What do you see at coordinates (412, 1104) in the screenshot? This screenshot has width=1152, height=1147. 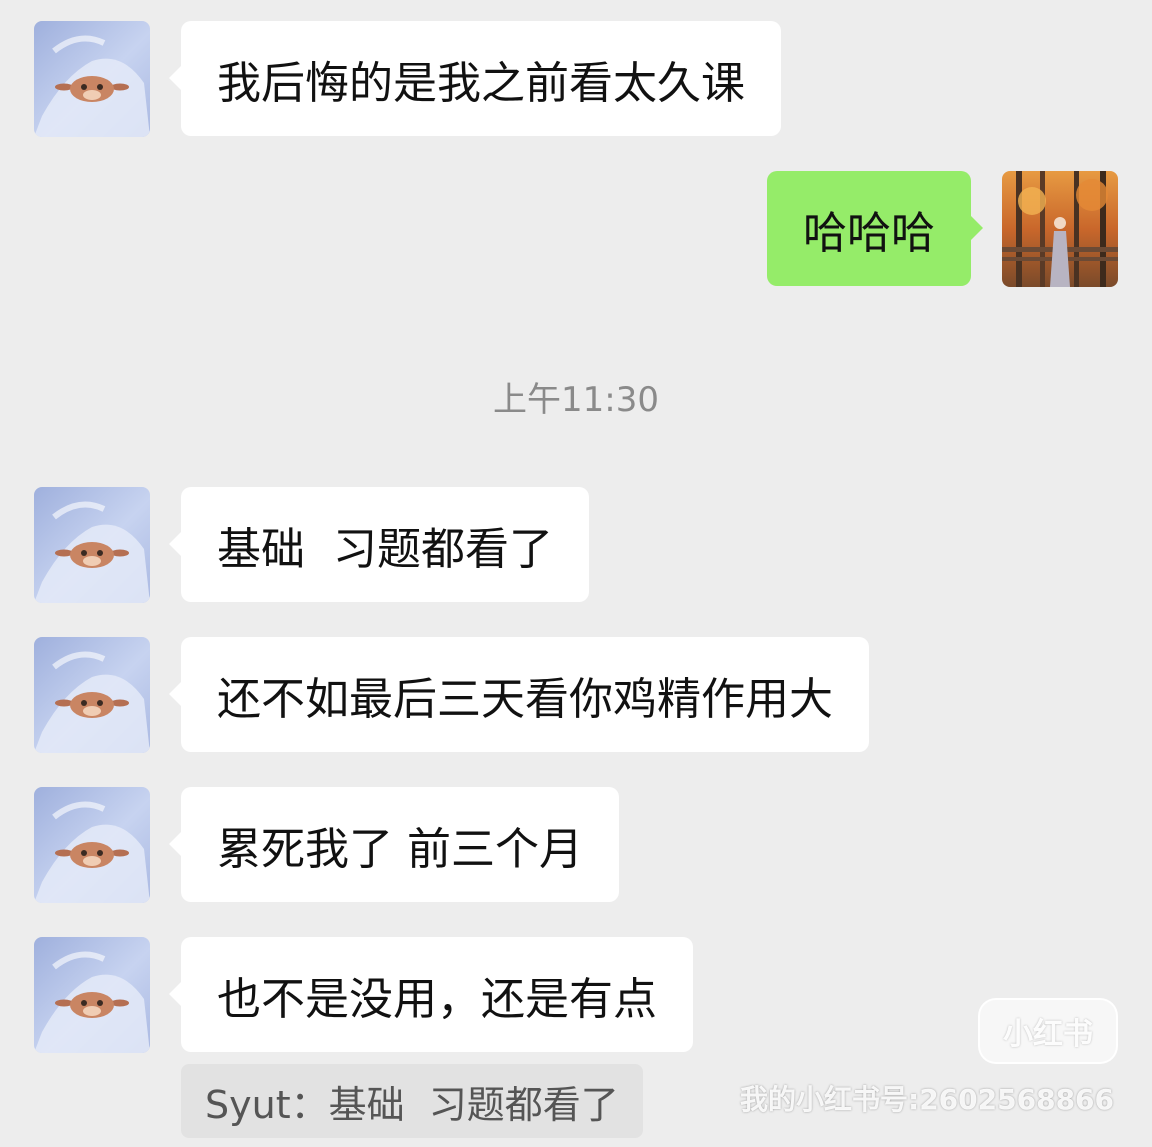 I see `quoted-text: Syut：基础 习题都看了` at bounding box center [412, 1104].